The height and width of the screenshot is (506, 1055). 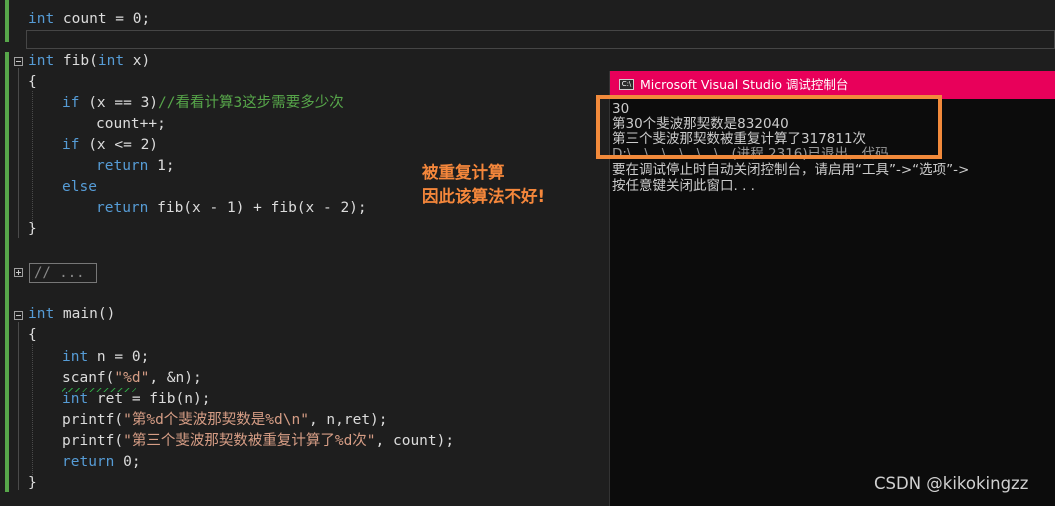 I want to click on main-line-printf-1: printf("第%d个斐波那契数是%d\n", n,ret);, so click(x=225, y=420).